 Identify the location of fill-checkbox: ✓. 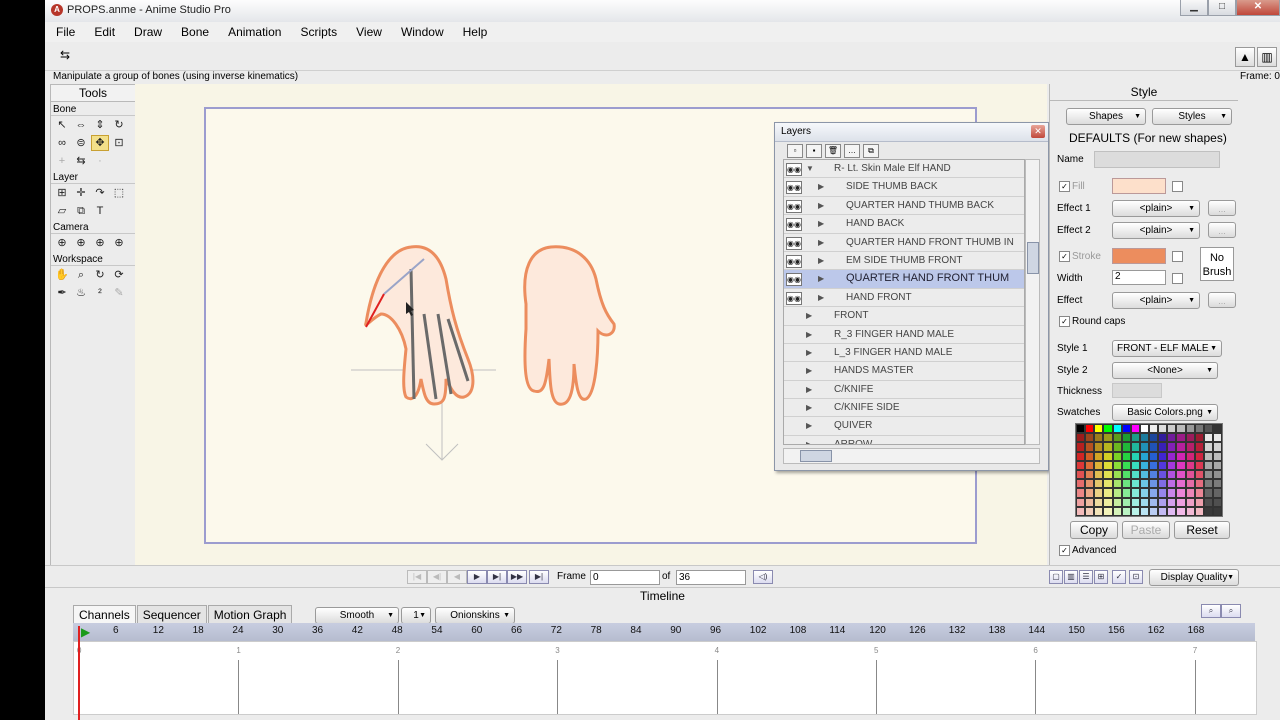
(1064, 186).